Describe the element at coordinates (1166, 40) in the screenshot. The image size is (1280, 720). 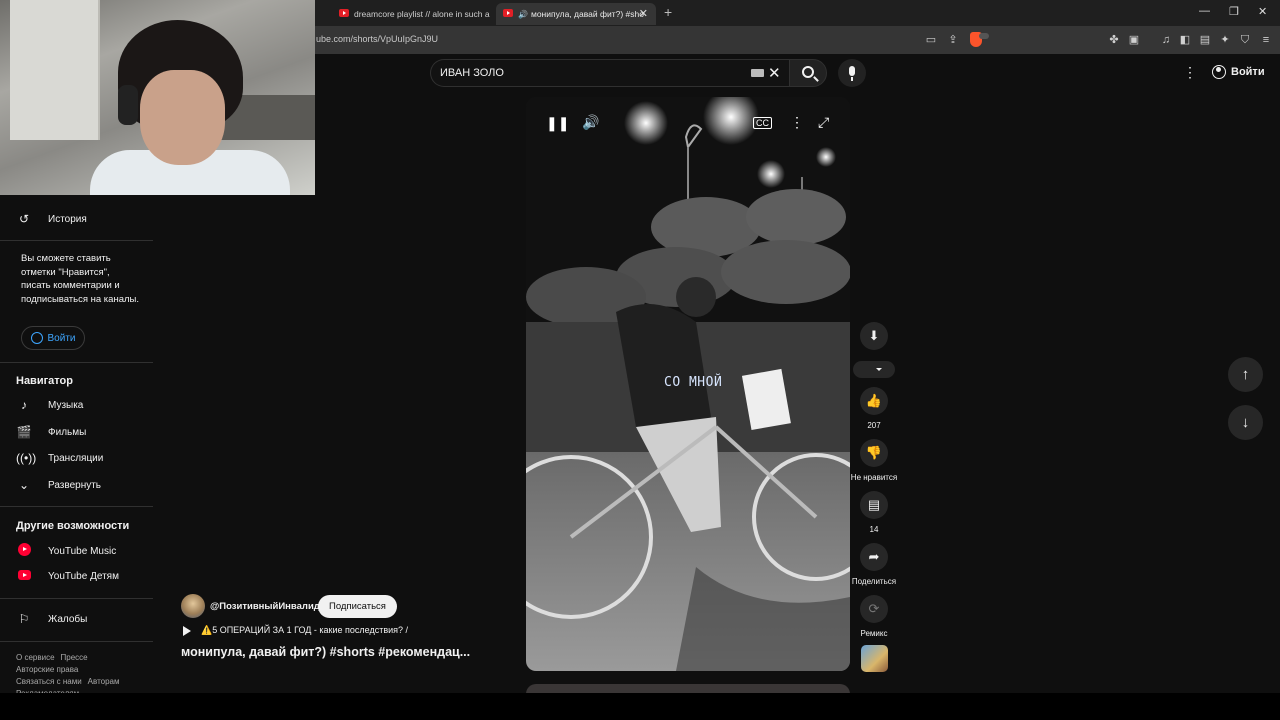
I see `media-icon: ♫` at that location.